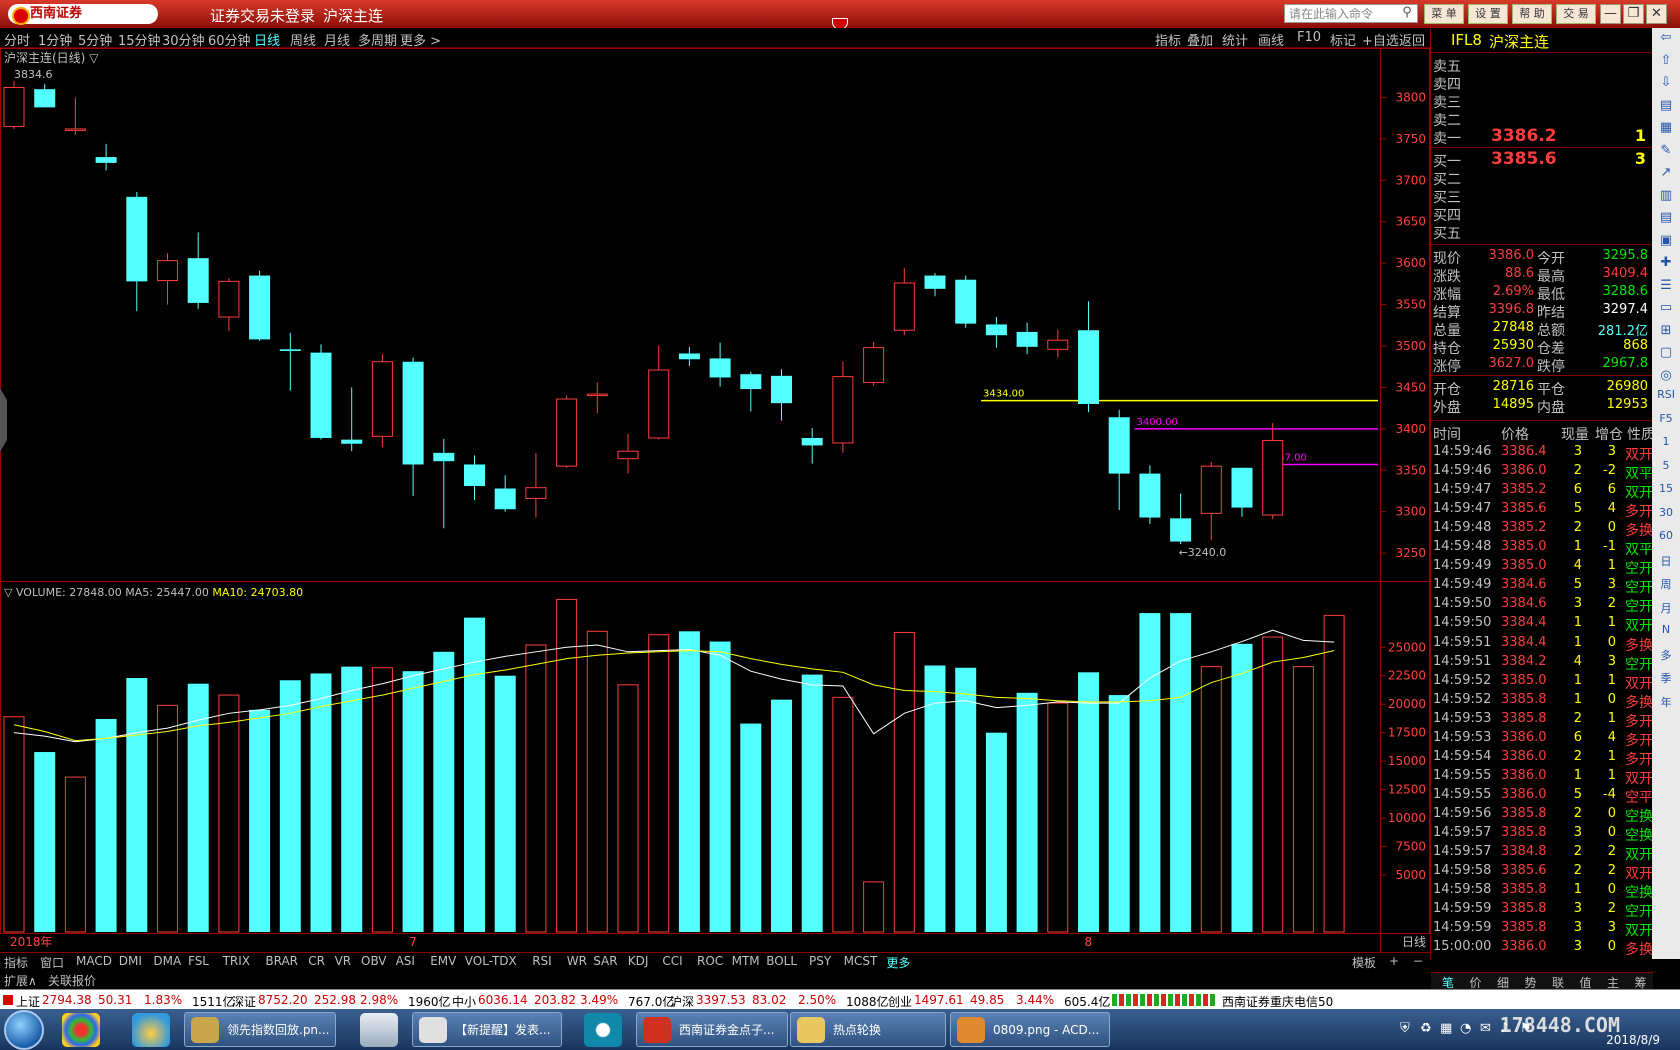  I want to click on side-strip-button: 30, so click(1666, 512).